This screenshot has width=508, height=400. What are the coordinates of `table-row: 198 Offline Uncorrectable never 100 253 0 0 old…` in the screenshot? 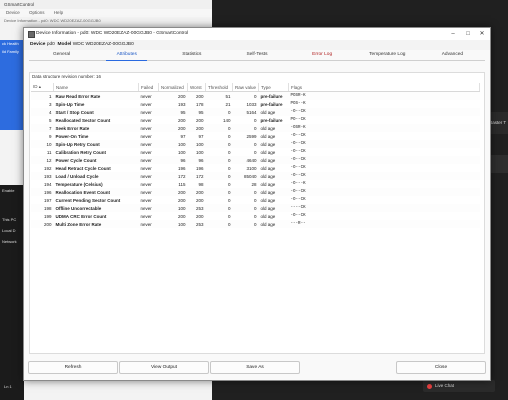 It's located at (255, 208).